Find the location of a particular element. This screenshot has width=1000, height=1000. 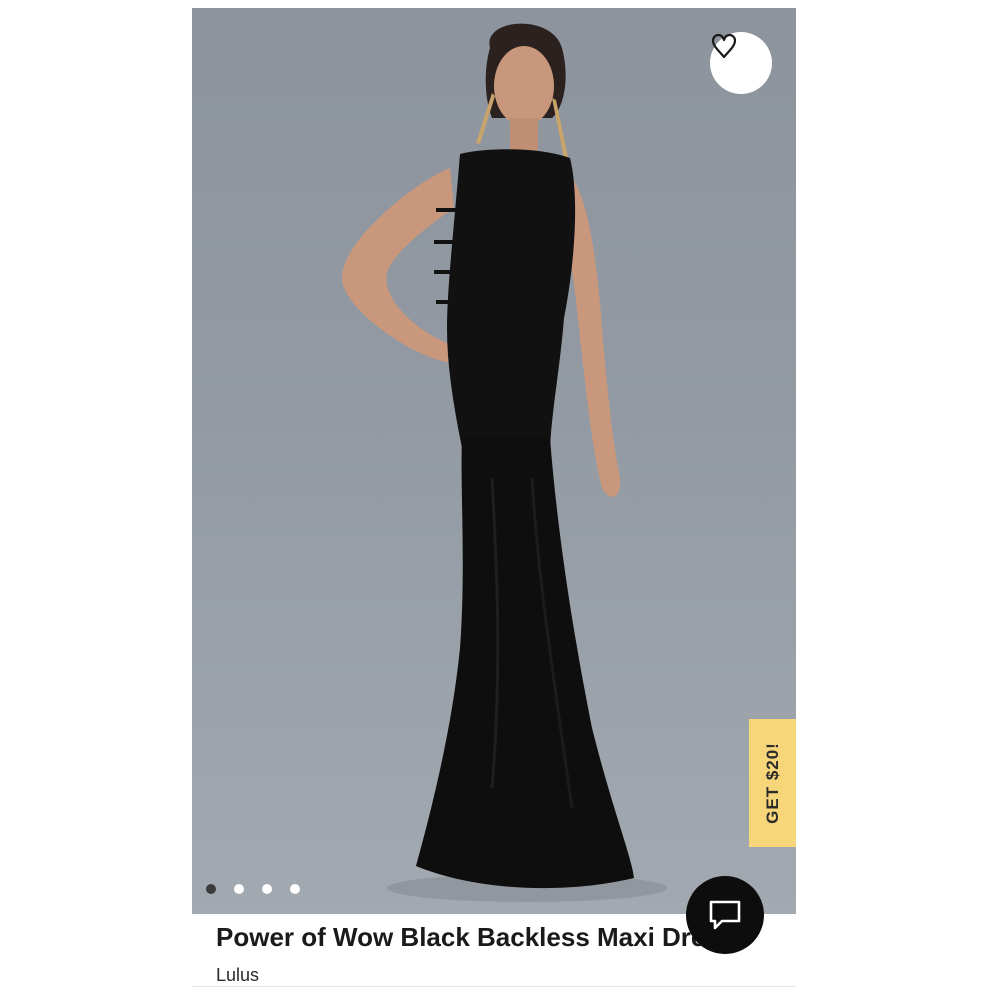

promo-label: GET $20! is located at coordinates (772, 783).